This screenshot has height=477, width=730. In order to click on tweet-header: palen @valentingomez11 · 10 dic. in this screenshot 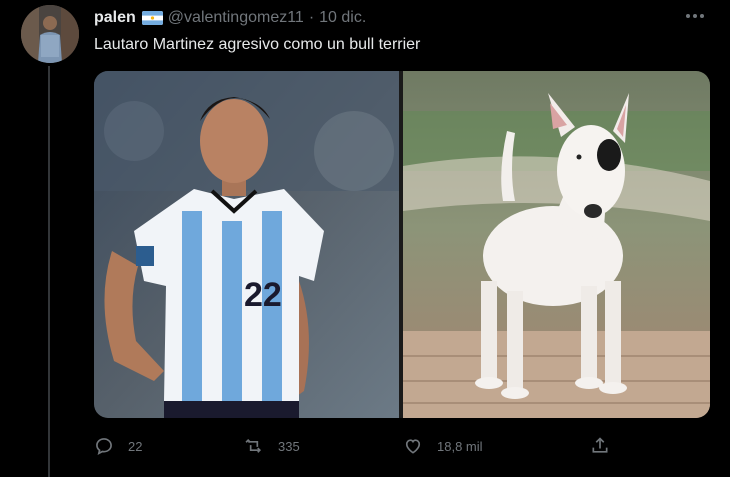, I will do `click(230, 18)`.